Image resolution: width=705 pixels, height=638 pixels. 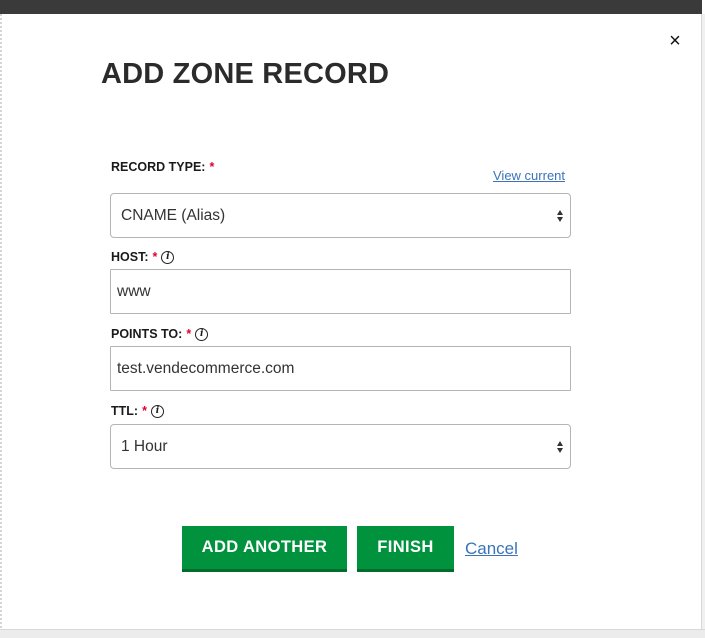 I want to click on record-type-selected-value: CNAME (Alias), so click(x=173, y=215).